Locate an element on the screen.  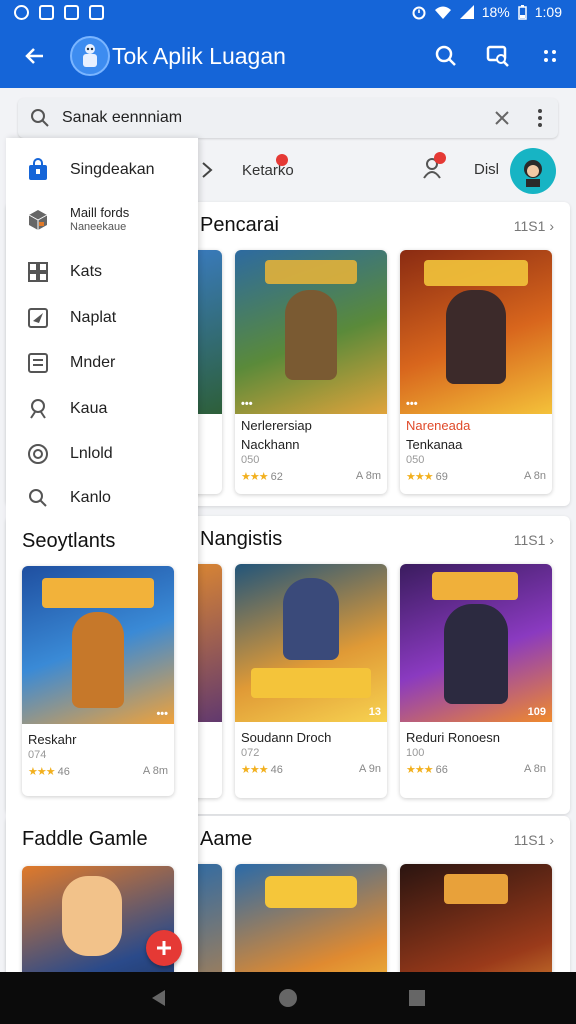
plus-icon is located at coordinates (164, 948).